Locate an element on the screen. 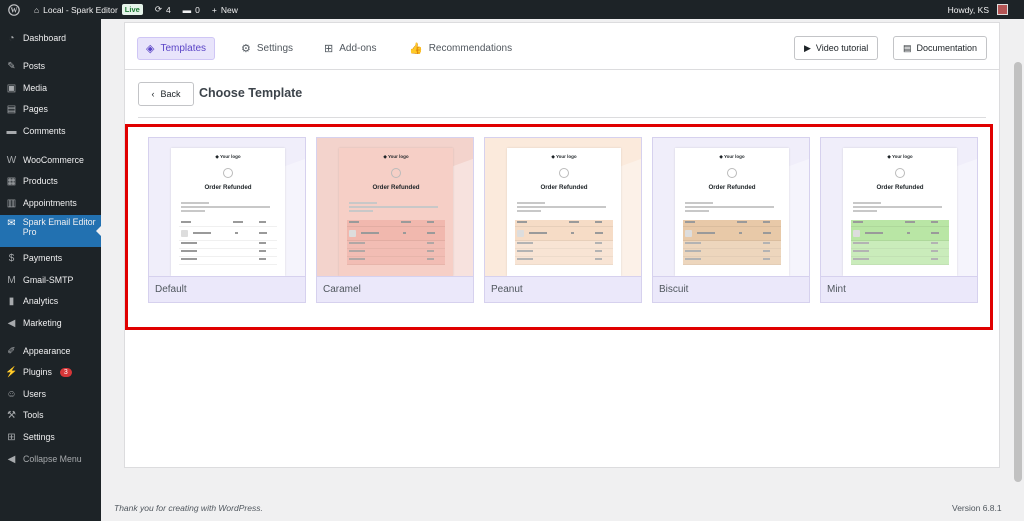 Image resolution: width=1024 pixels, height=521 pixels. chevron-left-icon: ‹ is located at coordinates (153, 94).